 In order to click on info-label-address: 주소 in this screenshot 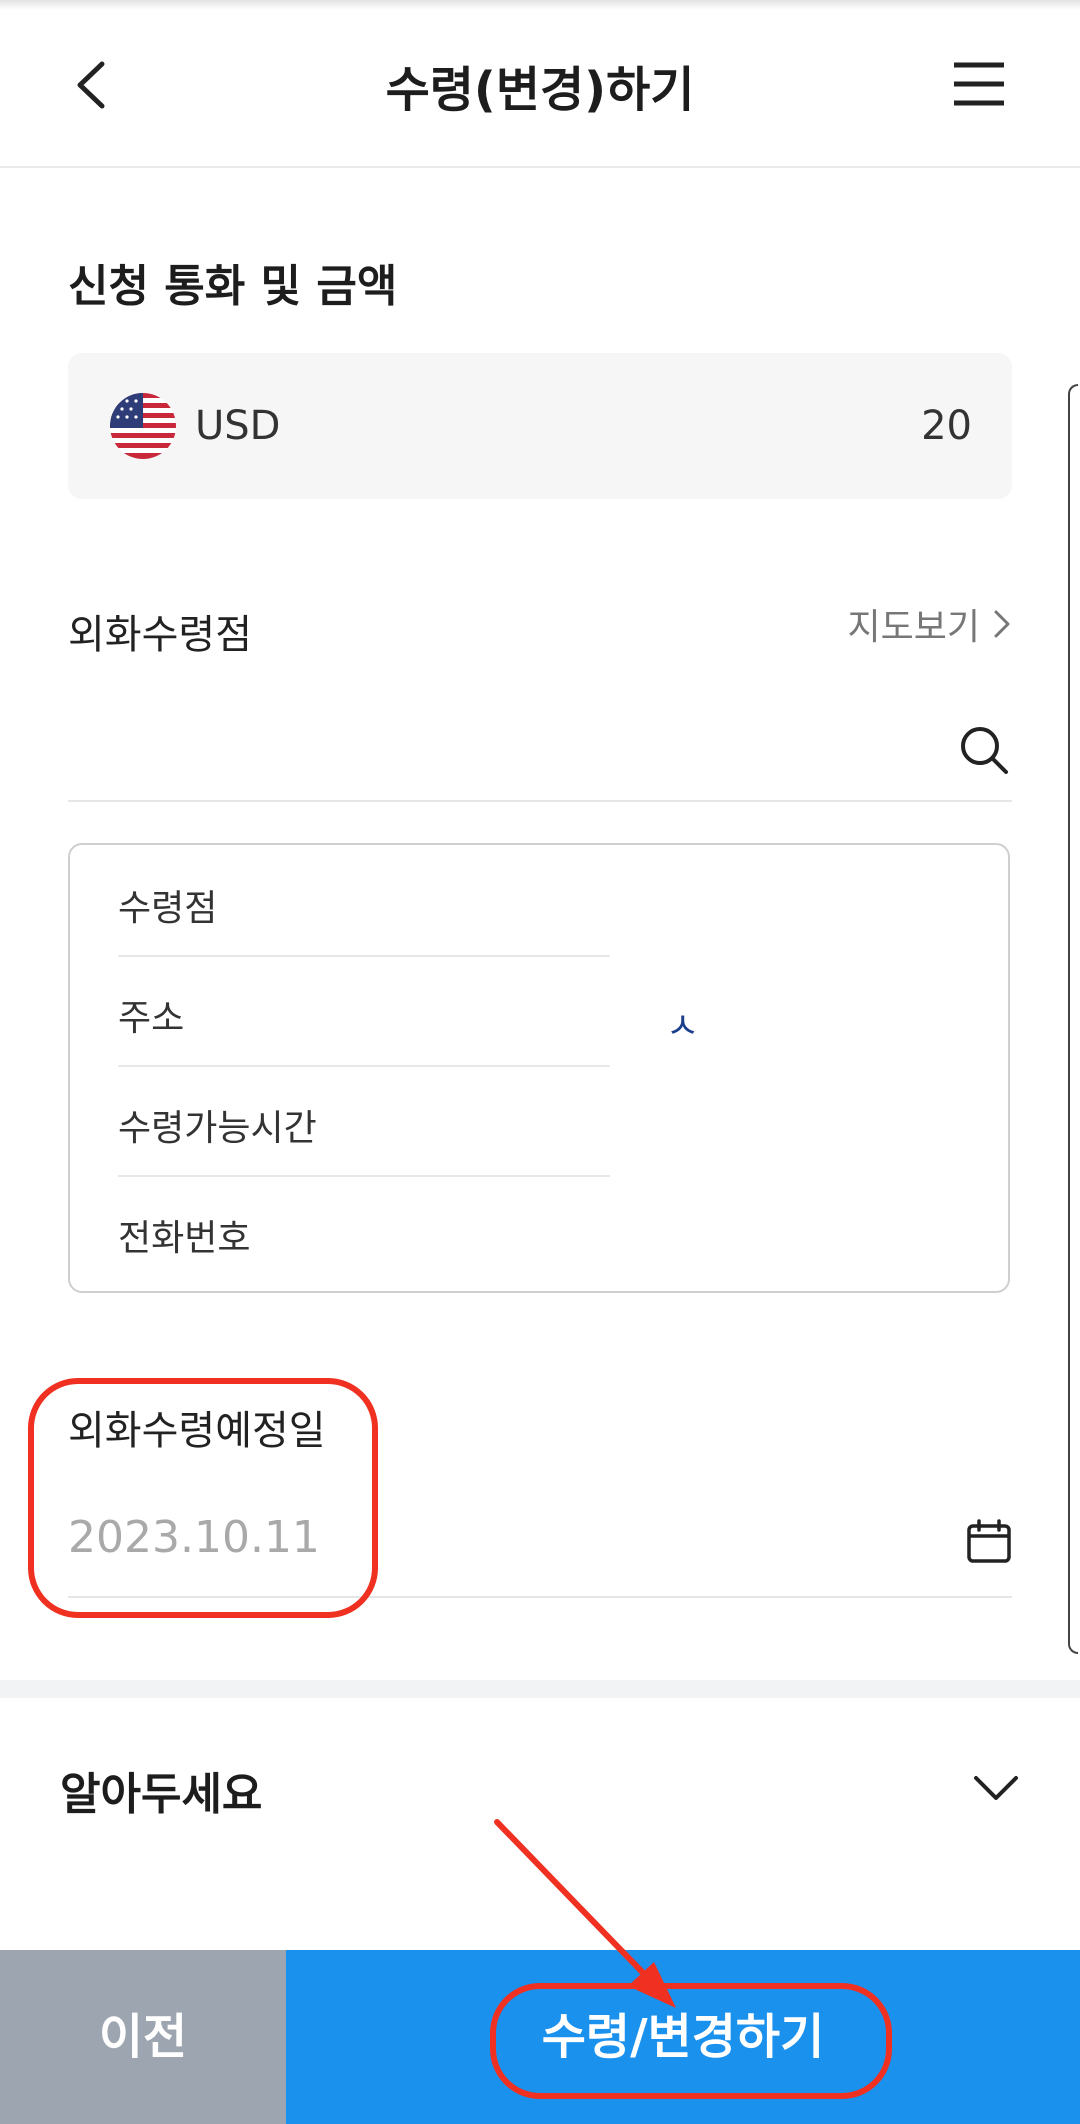, I will do `click(151, 1018)`.